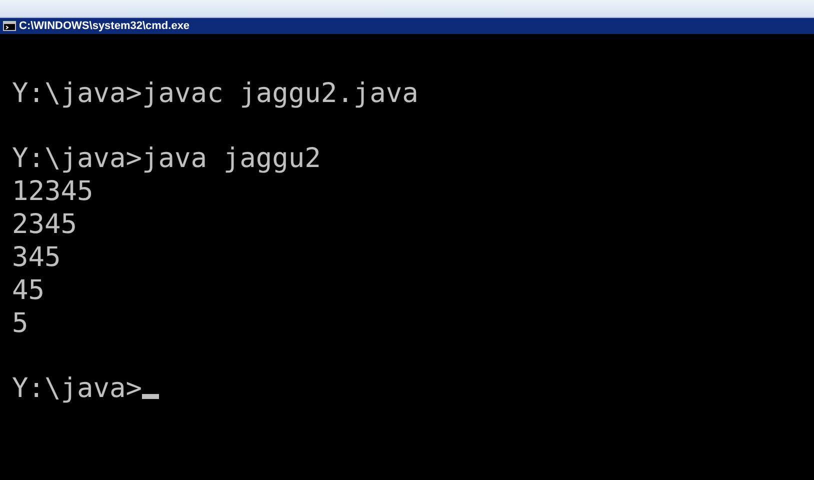  What do you see at coordinates (28, 290) in the screenshot?
I see `console-line: 45` at bounding box center [28, 290].